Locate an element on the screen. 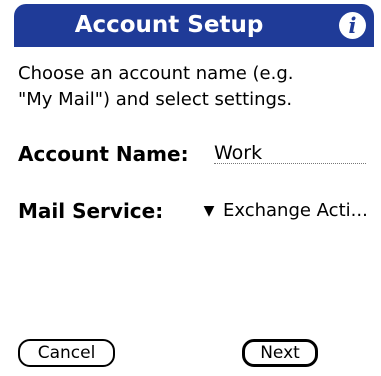  next-button: Next is located at coordinates (280, 353).